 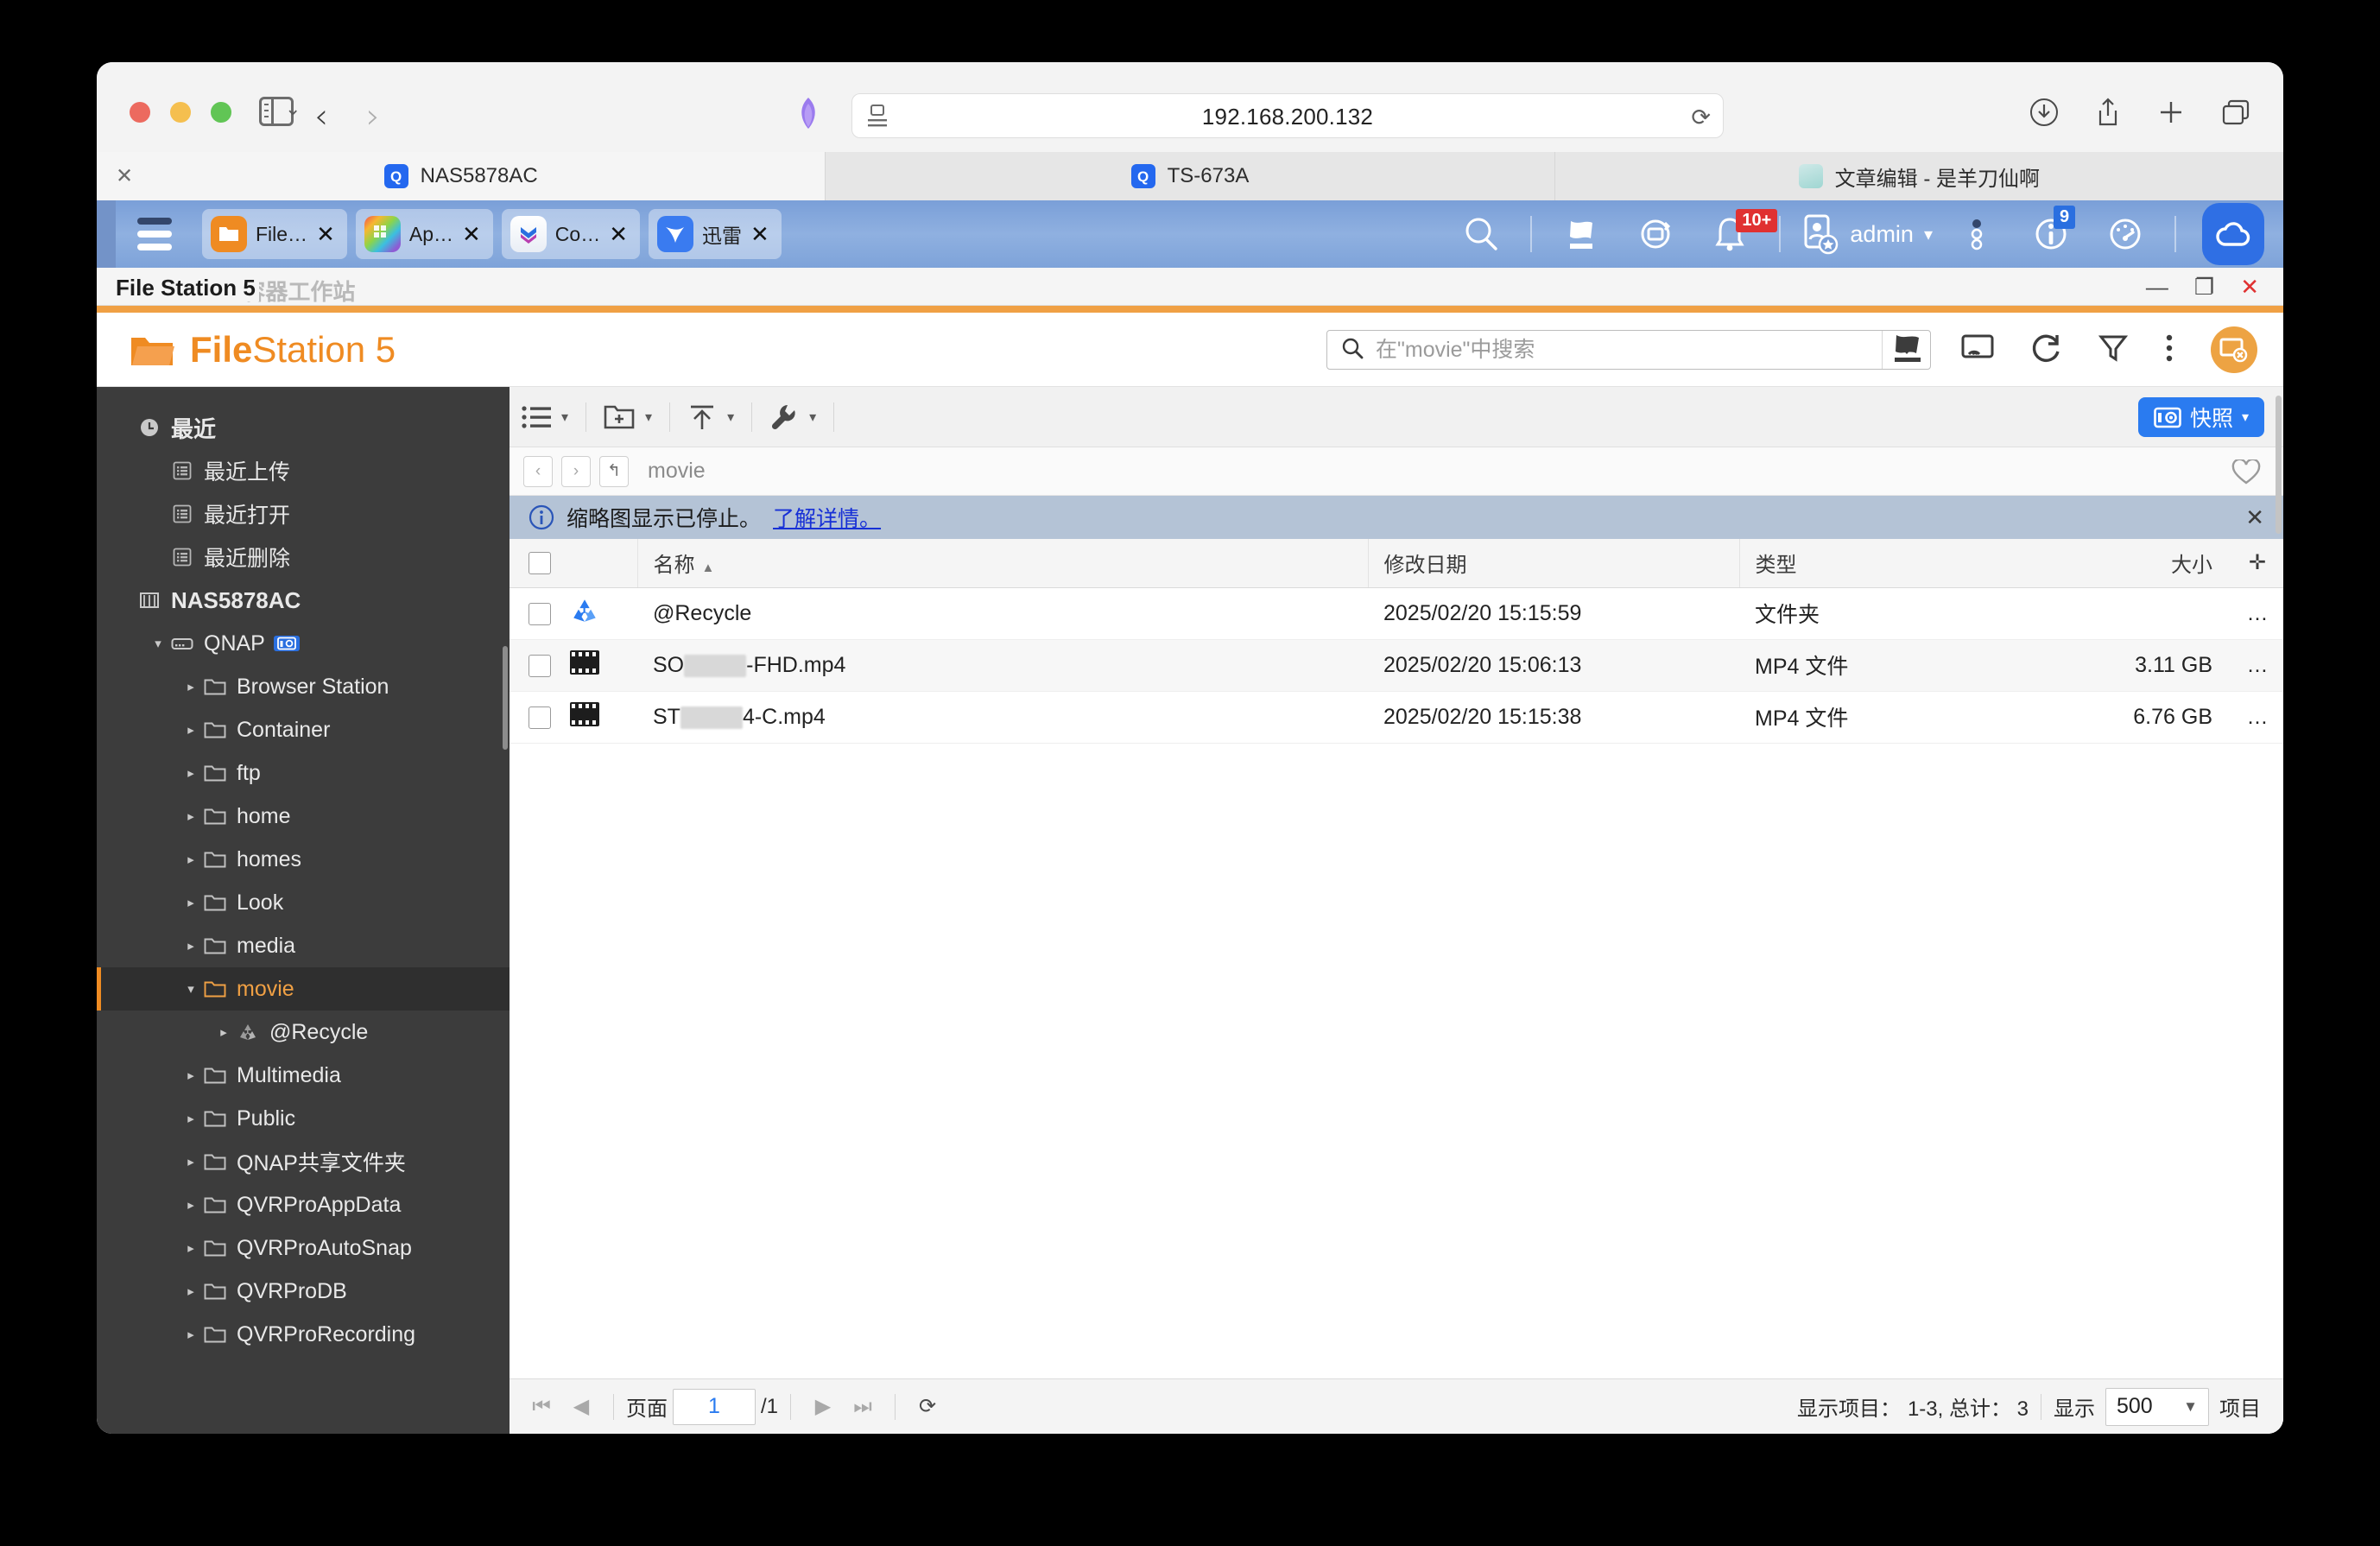 What do you see at coordinates (540, 563) in the screenshot?
I see `select-all-header` at bounding box center [540, 563].